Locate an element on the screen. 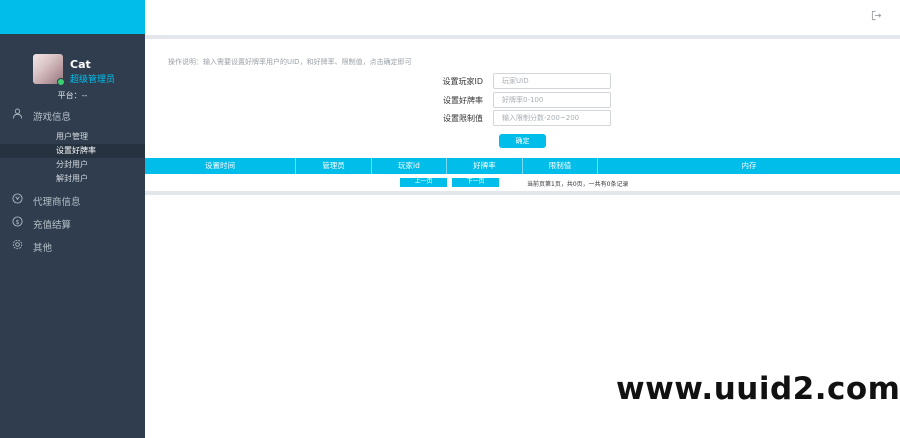 Image resolution: width=900 pixels, height=438 pixels. dollar-icon: $ is located at coordinates (17, 221).